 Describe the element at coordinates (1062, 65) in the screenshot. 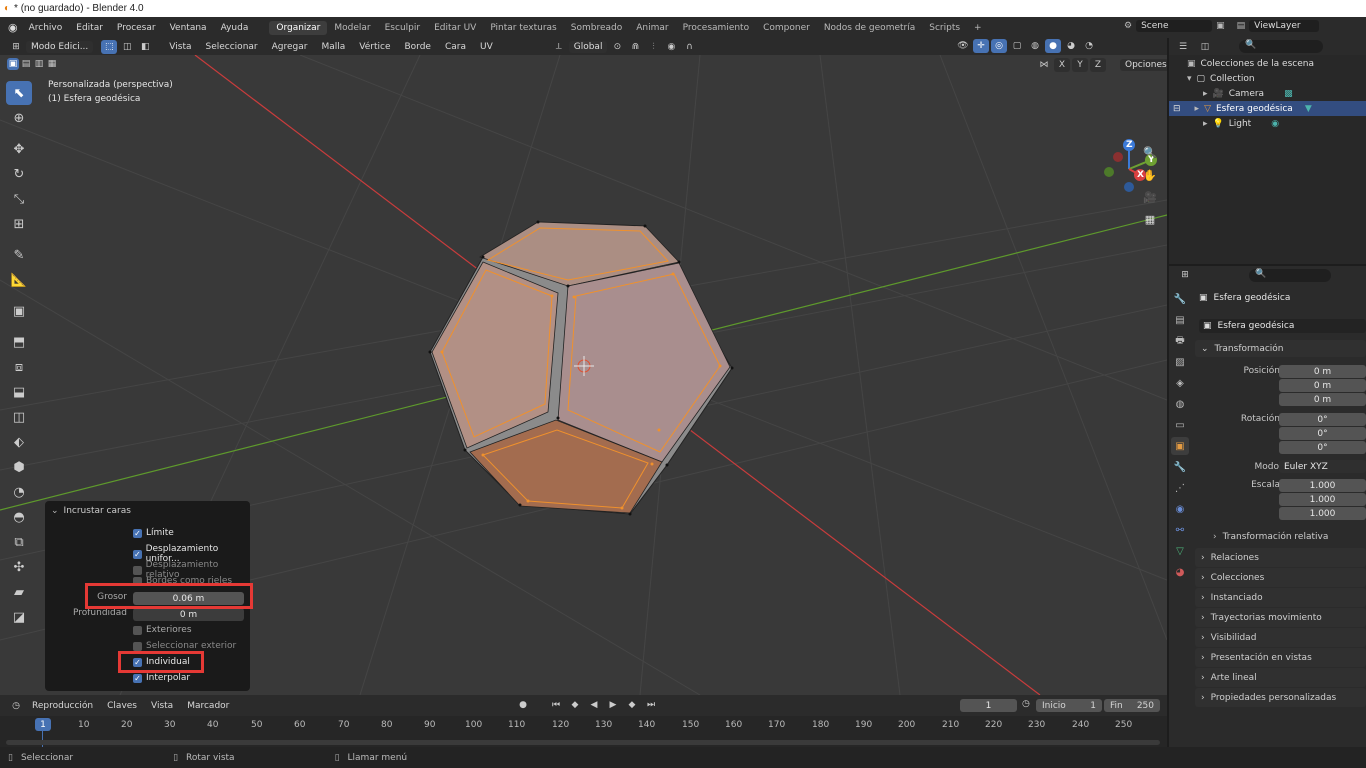

I see `mirror-x-toggle: X` at that location.